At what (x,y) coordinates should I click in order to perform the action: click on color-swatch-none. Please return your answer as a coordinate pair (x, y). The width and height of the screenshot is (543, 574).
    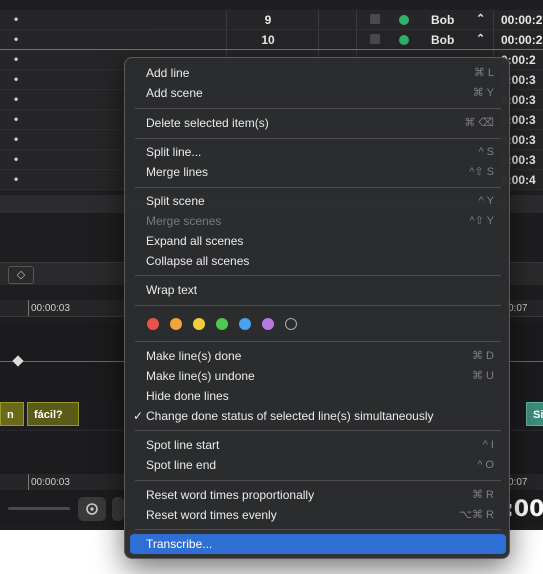
    Looking at the image, I should click on (291, 324).